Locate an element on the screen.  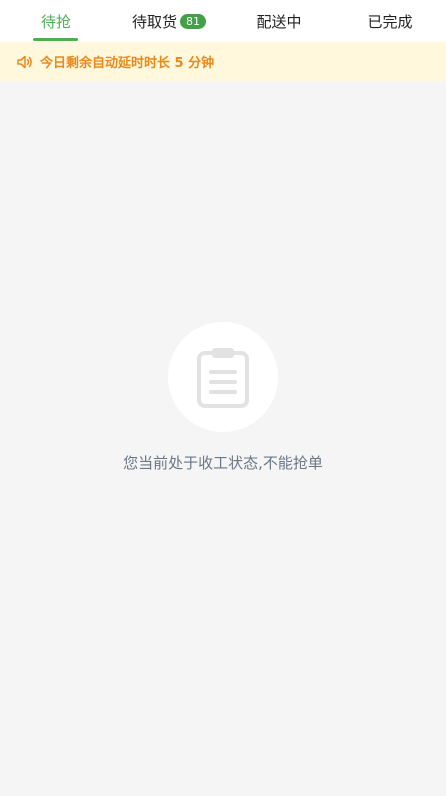
notice-text: 今日剩余自动延时时长 5 分钟 is located at coordinates (127, 63).